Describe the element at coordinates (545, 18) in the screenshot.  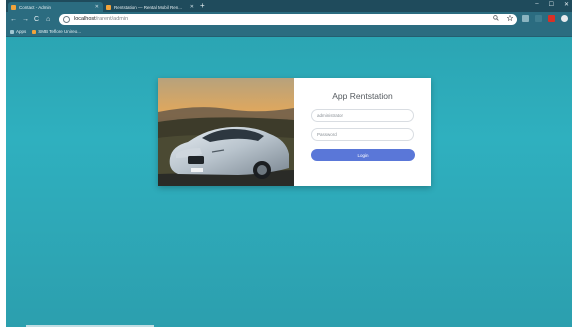
I see `extensions-area` at that location.